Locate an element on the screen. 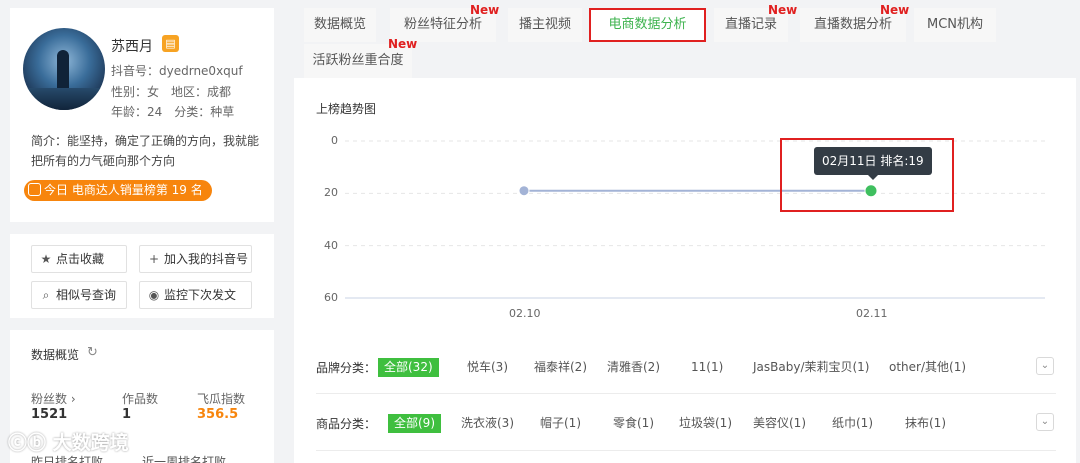 Image resolution: width=1080 pixels, height=463 pixels. product-expand-button: ⌄ is located at coordinates (1045, 422).